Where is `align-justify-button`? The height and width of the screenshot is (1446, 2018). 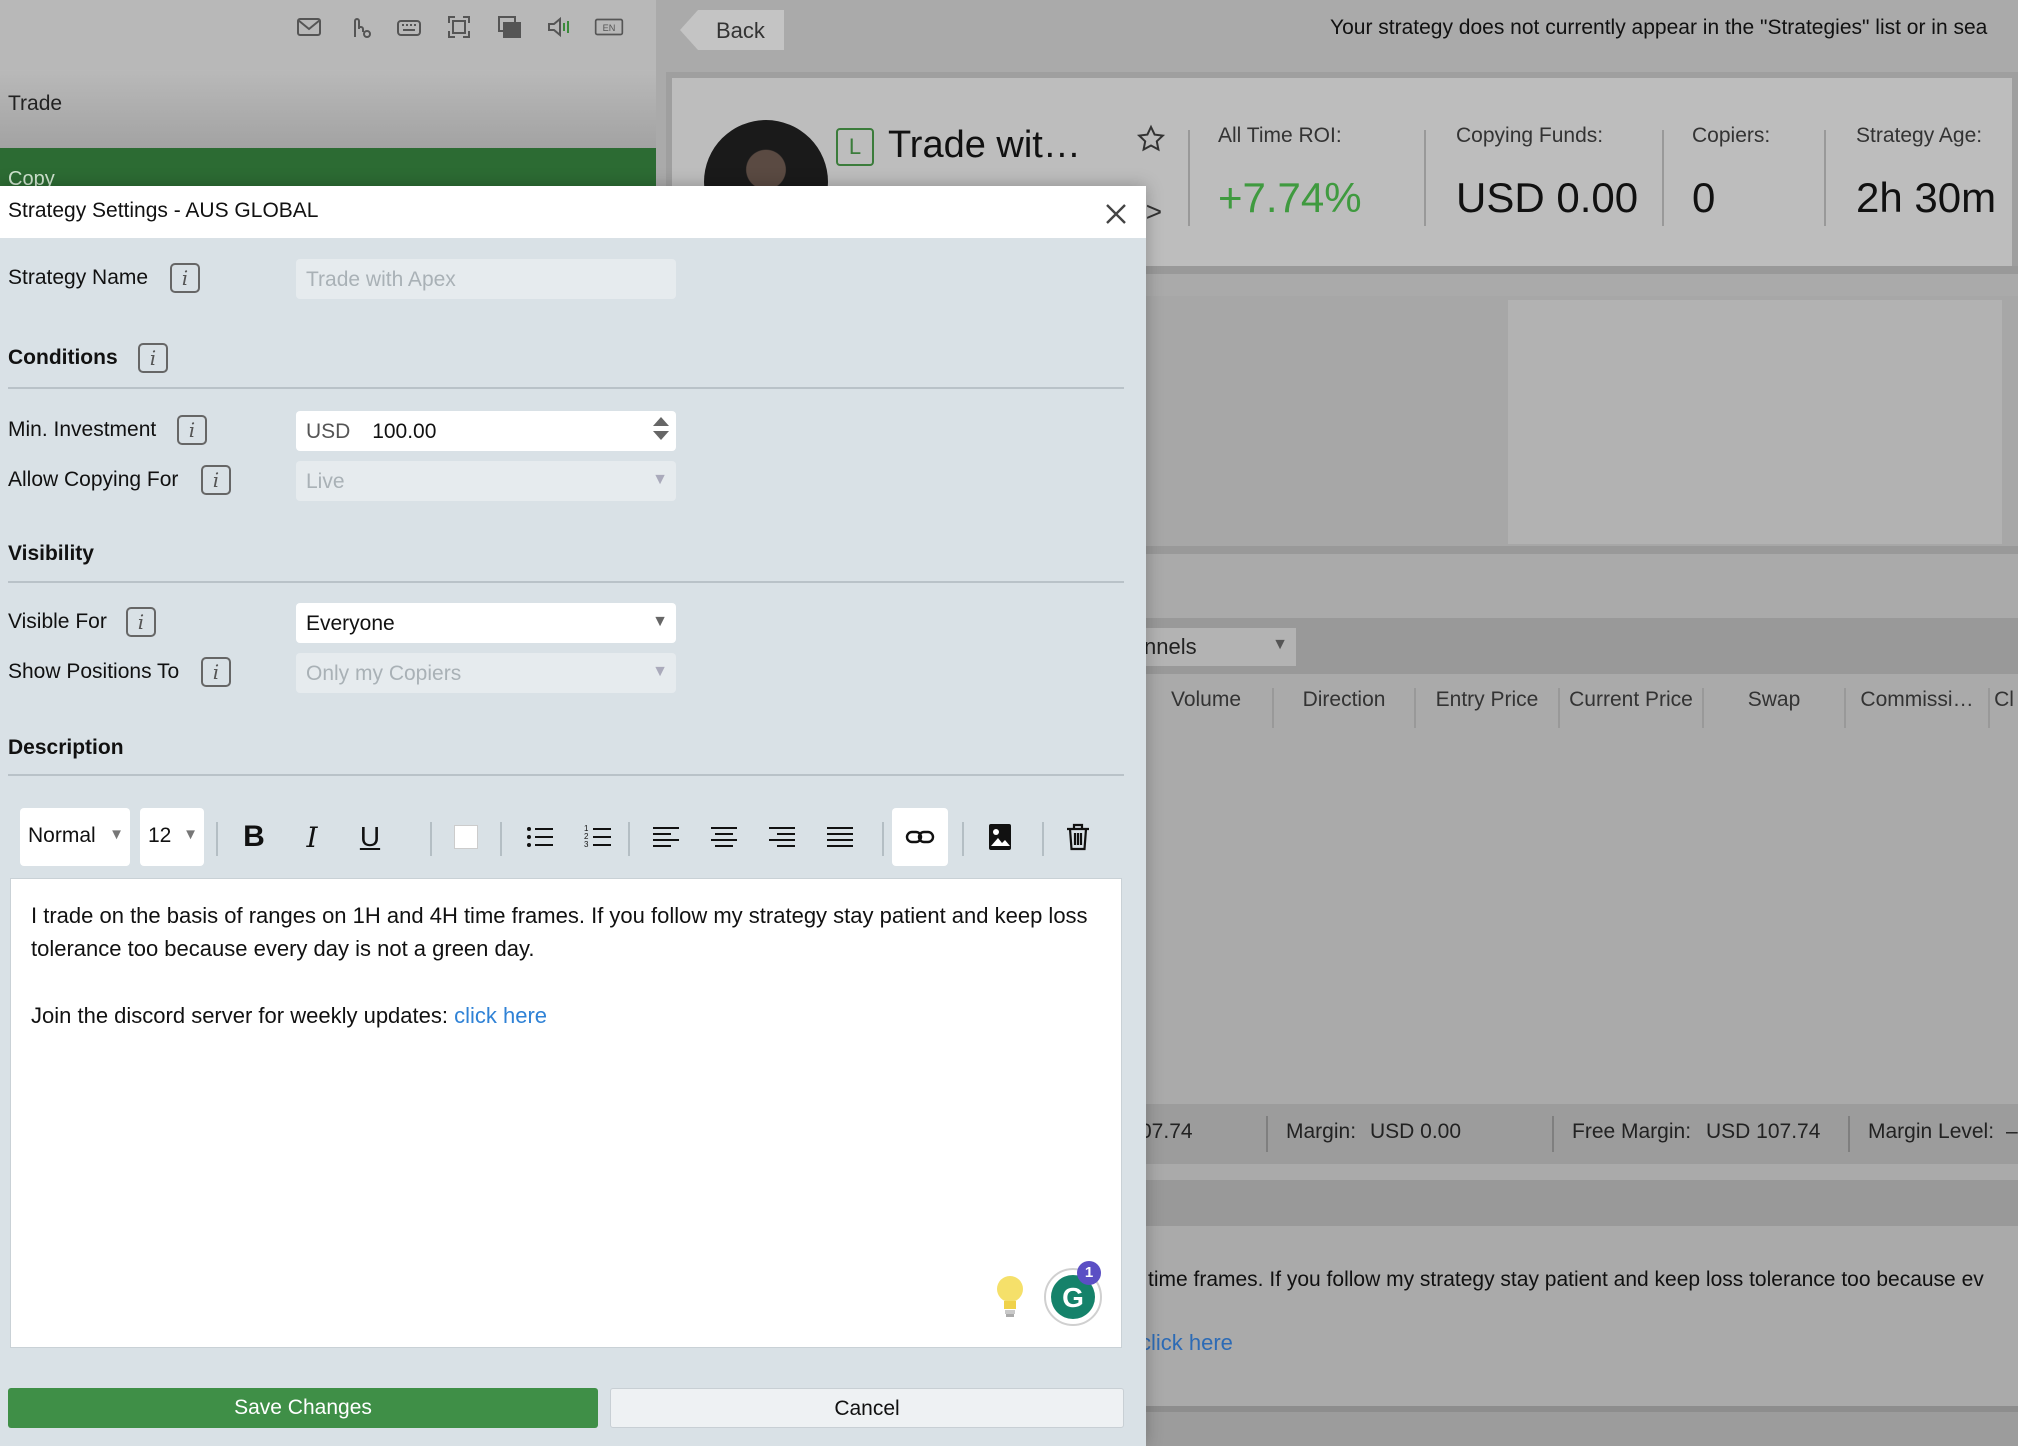
align-justify-button is located at coordinates (840, 837).